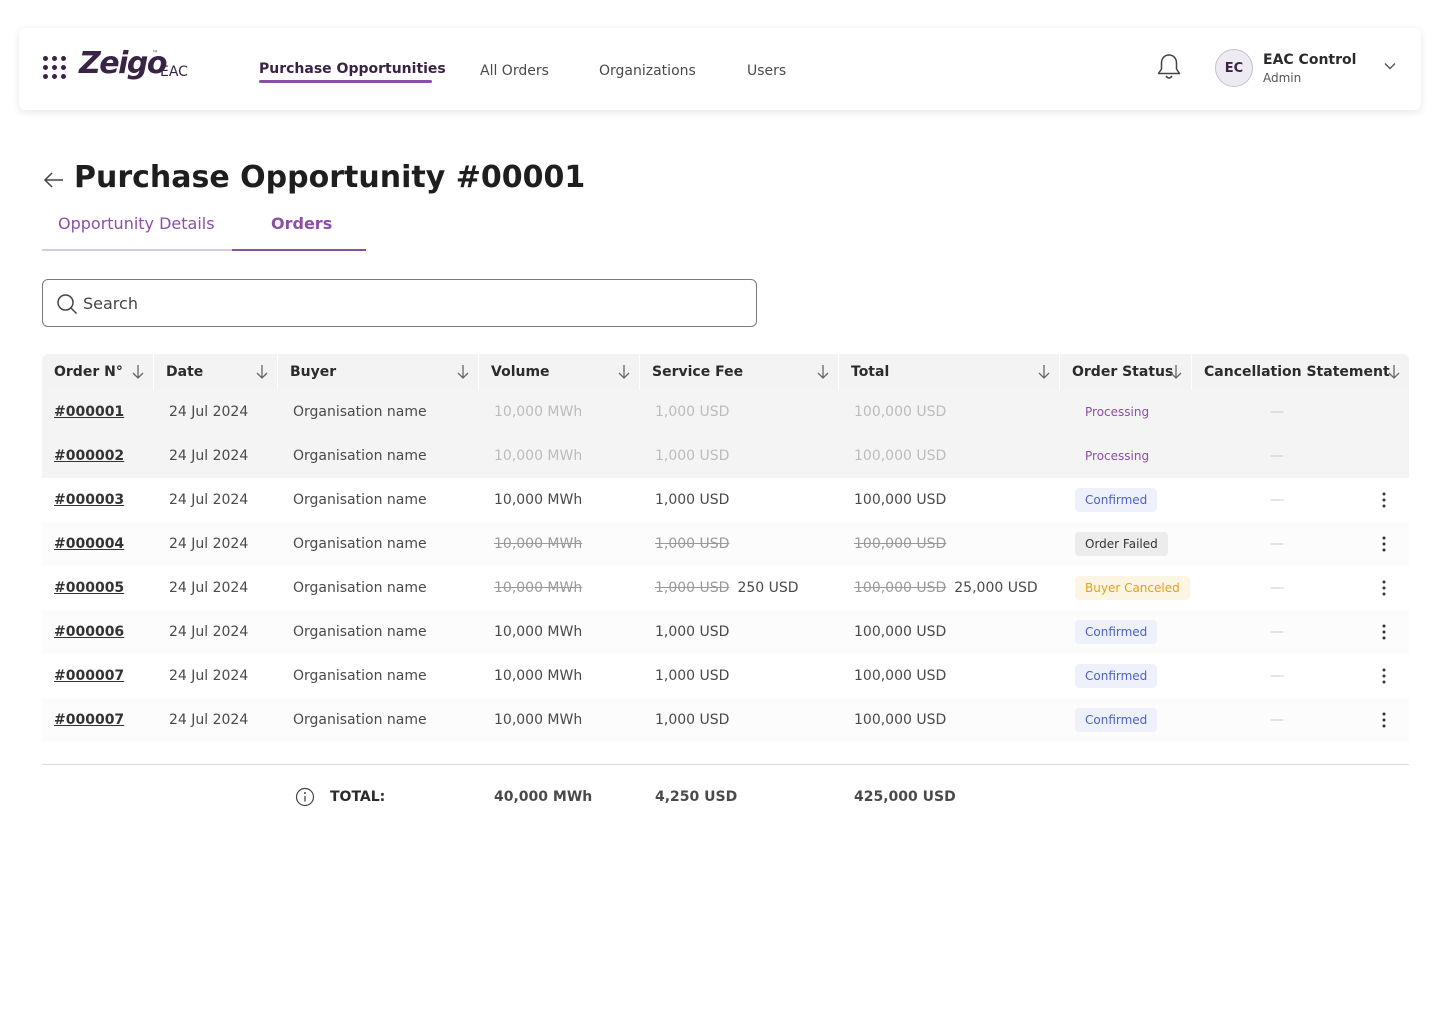 The image size is (1440, 1034). What do you see at coordinates (413, 303) in the screenshot?
I see `search-input` at bounding box center [413, 303].